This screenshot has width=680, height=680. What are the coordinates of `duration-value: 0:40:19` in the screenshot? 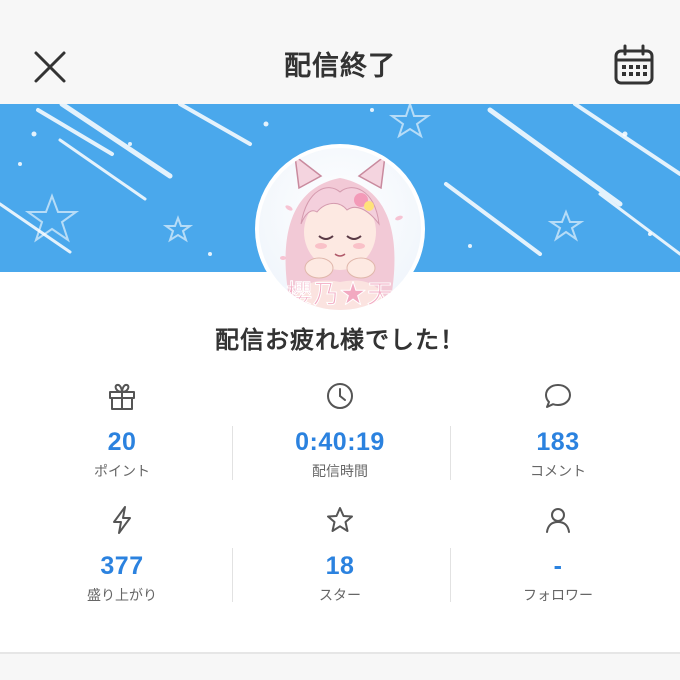 It's located at (340, 442).